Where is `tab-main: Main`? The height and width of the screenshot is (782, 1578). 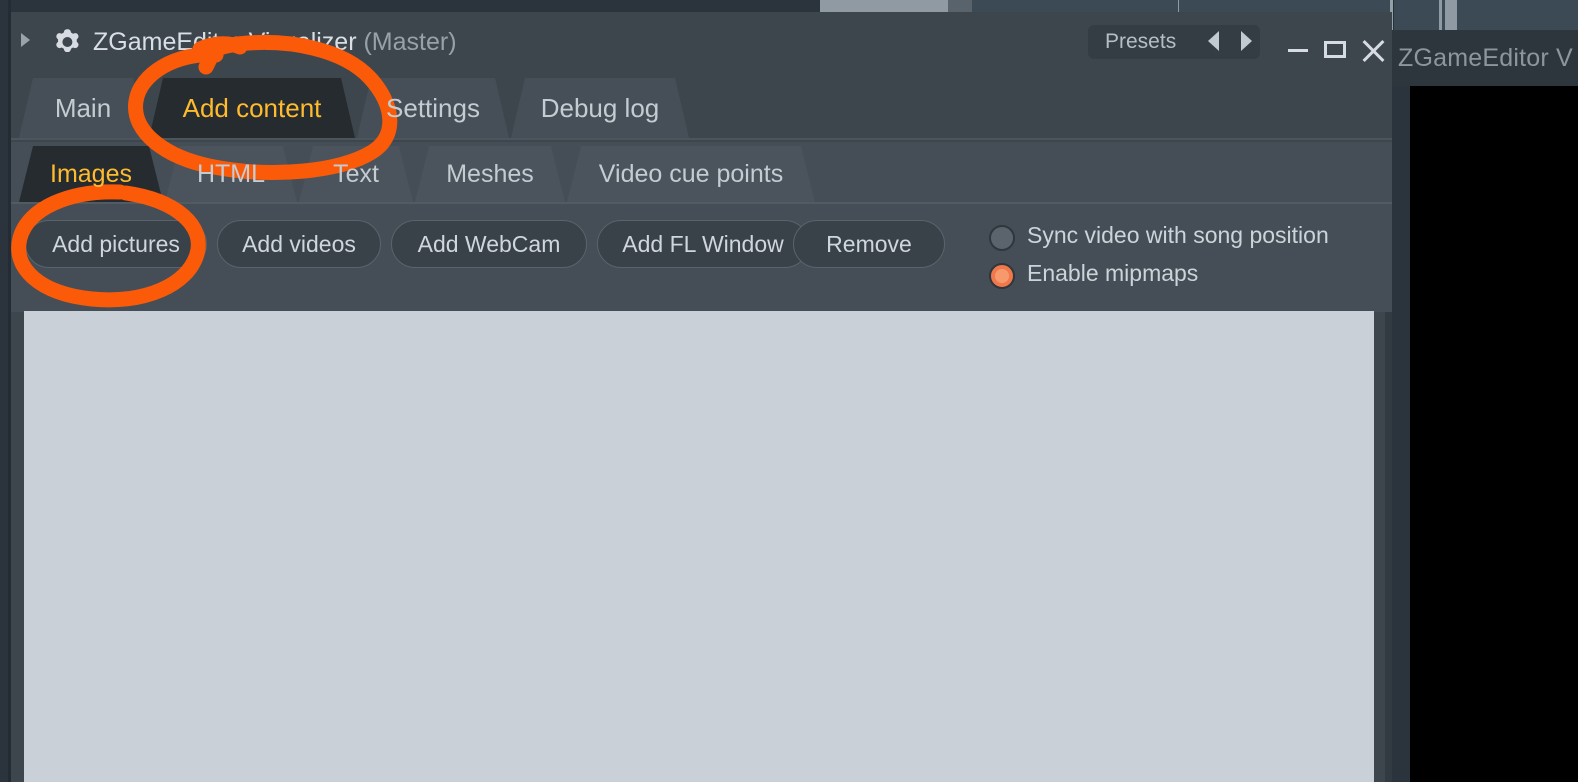
tab-main: Main is located at coordinates (83, 108).